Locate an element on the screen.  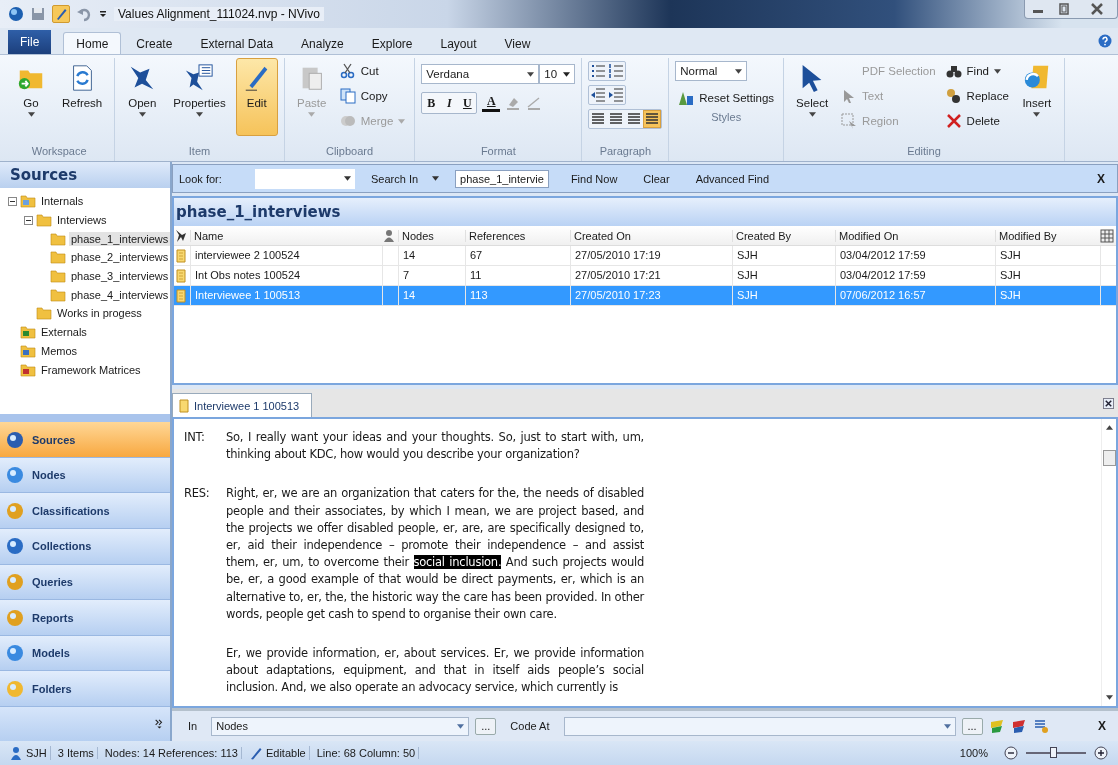
column-header: Created By is located at coordinates (783, 235).